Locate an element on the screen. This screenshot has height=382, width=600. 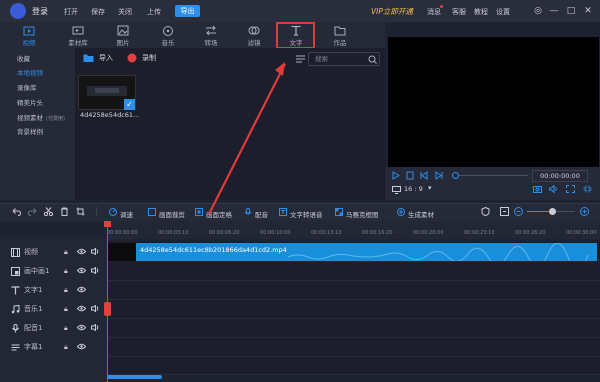
speed-button: 调速 is located at coordinates (126, 214).